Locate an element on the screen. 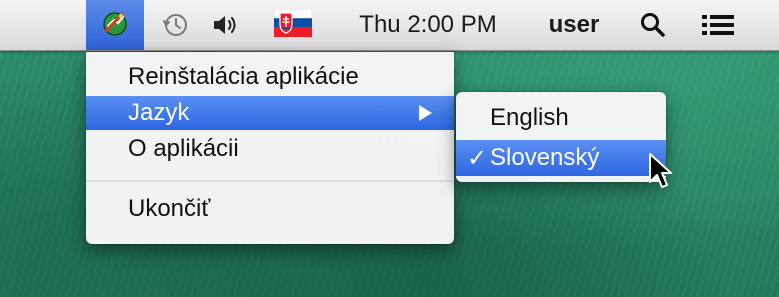  spotlight-search-icon is located at coordinates (653, 25).